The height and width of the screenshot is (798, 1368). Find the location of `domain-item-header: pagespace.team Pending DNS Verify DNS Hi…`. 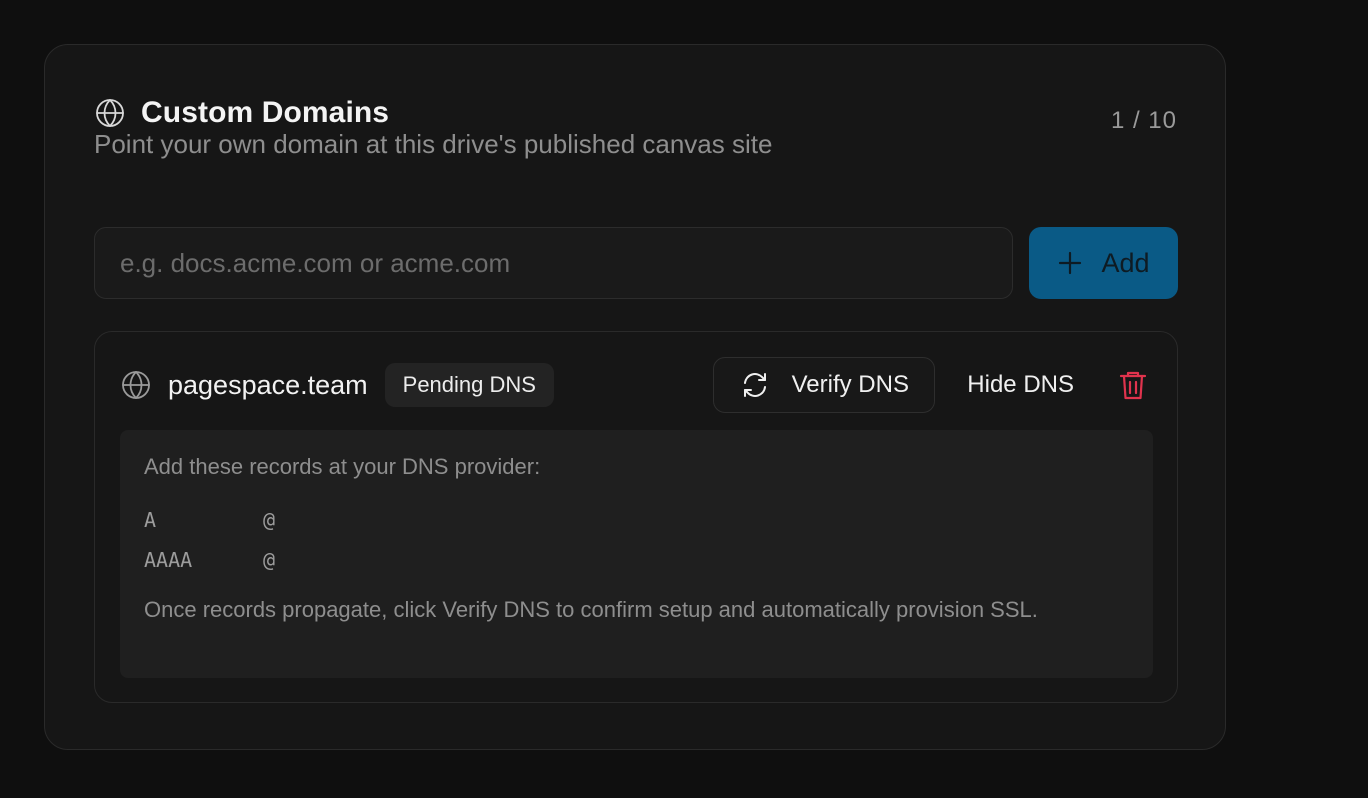

domain-item-header: pagespace.team Pending DNS Verify DNS Hi… is located at coordinates (636, 385).